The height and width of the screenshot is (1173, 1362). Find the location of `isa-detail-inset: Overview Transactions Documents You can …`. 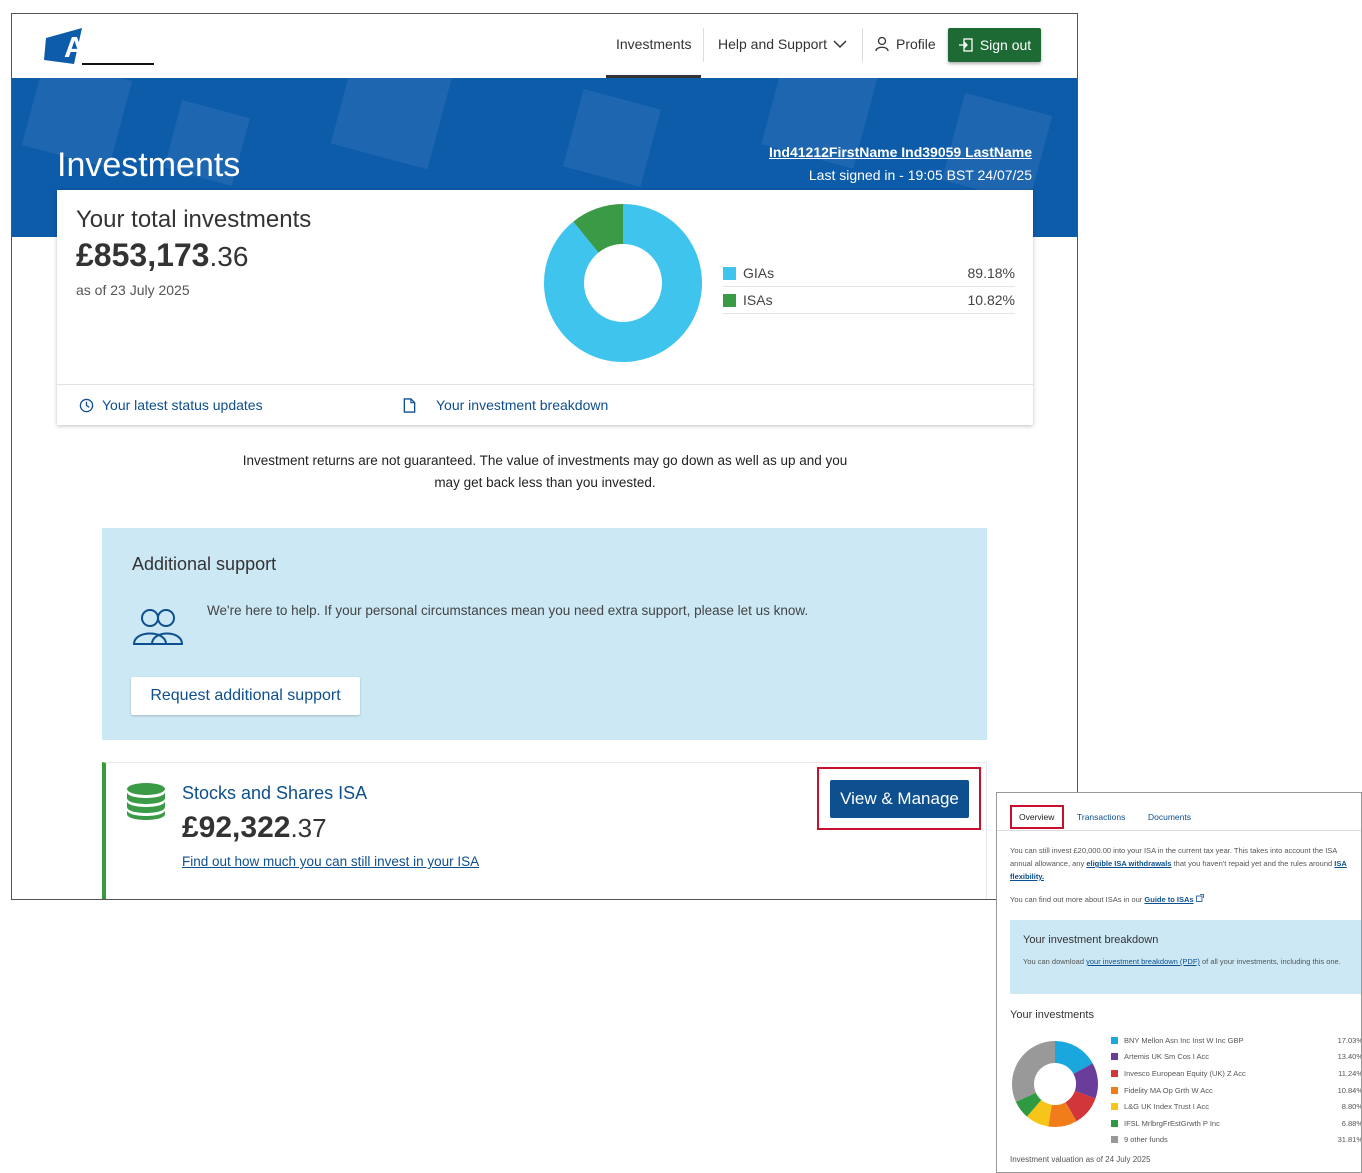

isa-detail-inset: Overview Transactions Documents You can … is located at coordinates (1179, 982).